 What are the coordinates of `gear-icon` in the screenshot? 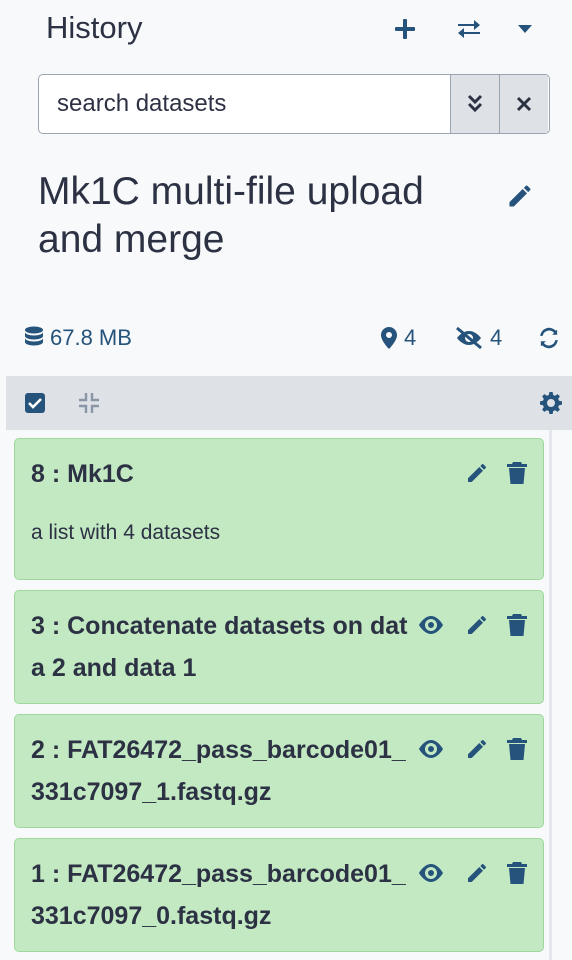 It's located at (551, 403).